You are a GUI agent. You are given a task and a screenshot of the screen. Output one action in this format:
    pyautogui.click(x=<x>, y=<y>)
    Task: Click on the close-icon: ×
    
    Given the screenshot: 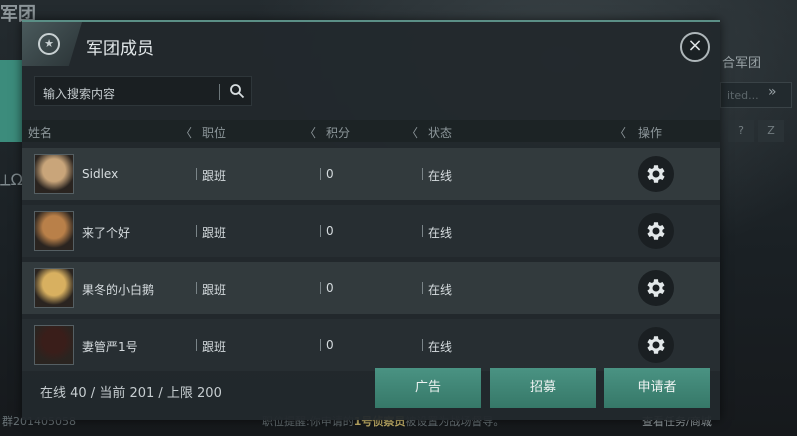 What is the action you would take?
    pyautogui.click(x=695, y=45)
    